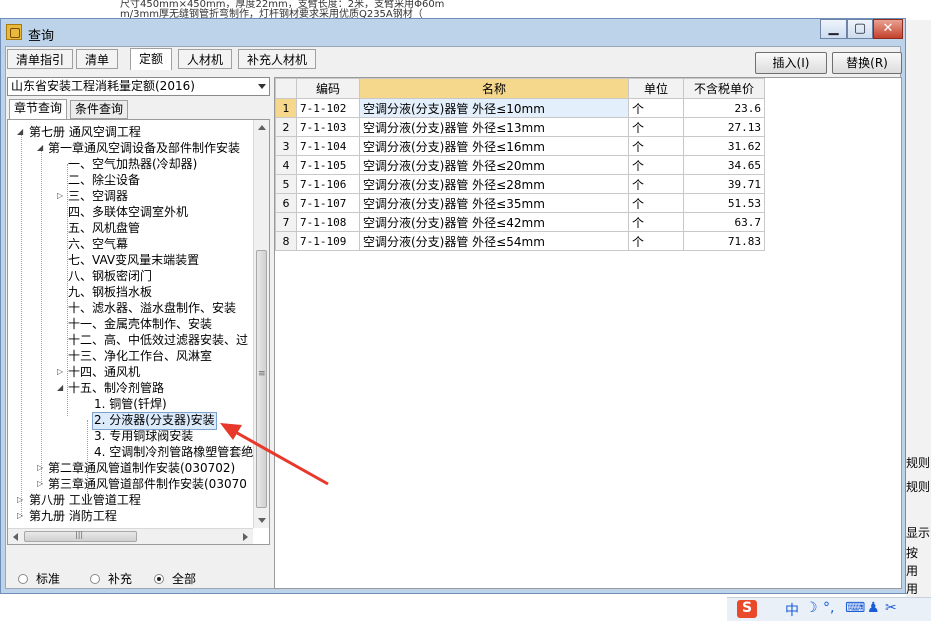 The width and height of the screenshot is (931, 621). What do you see at coordinates (104, 228) in the screenshot?
I see `tree-node: 五、风机盘管` at bounding box center [104, 228].